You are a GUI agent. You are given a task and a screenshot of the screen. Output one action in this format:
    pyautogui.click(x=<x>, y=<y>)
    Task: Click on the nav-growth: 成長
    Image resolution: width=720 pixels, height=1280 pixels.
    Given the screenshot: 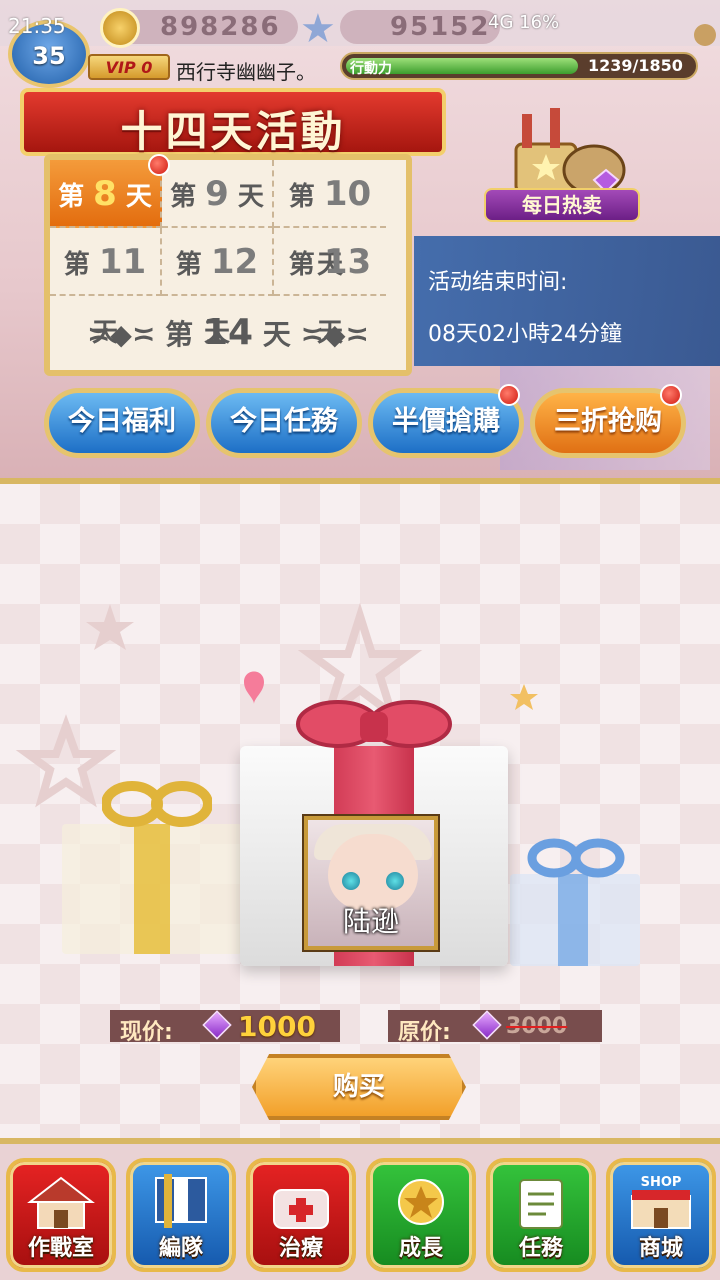 What is the action you would take?
    pyautogui.click(x=421, y=1215)
    